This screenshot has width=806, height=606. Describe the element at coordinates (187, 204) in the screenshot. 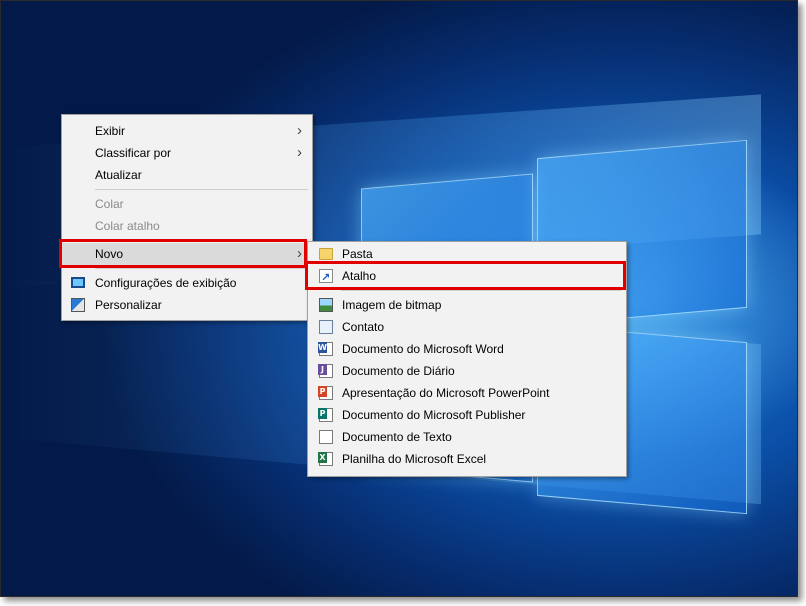

I see `menu-item-colar: Colar` at that location.